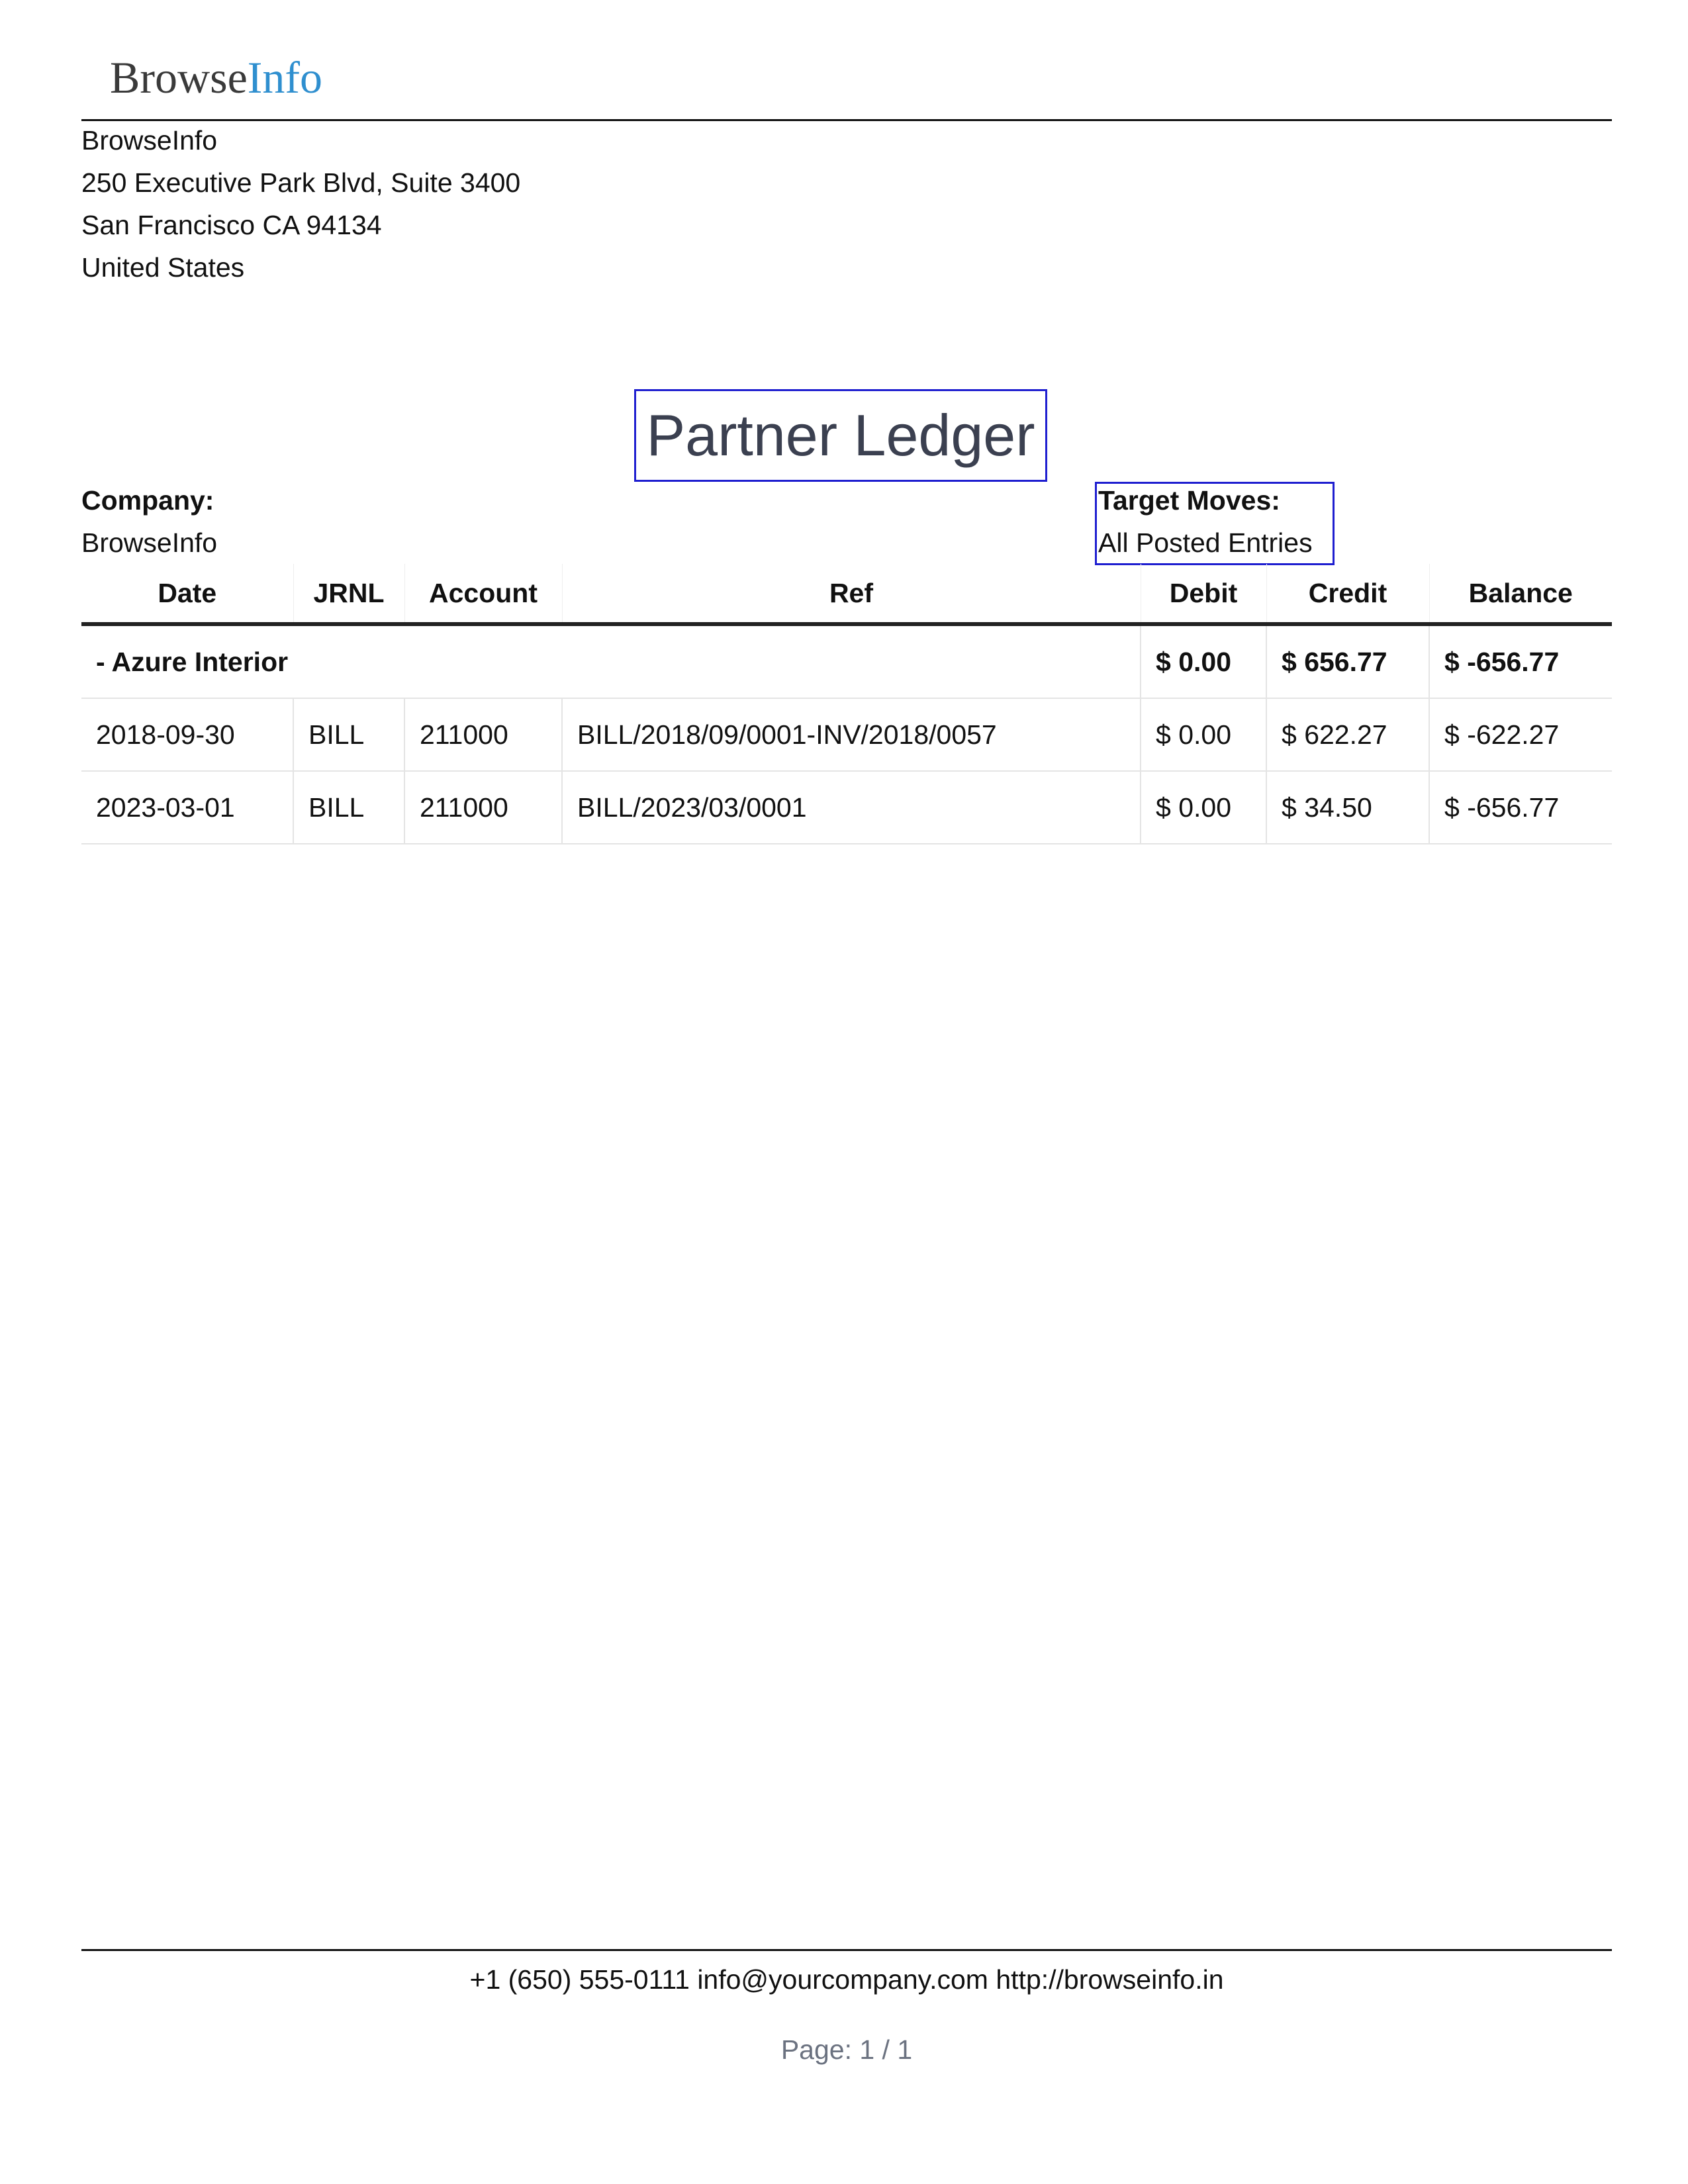 The width and height of the screenshot is (1688, 2184). Describe the element at coordinates (179, 77) in the screenshot. I see `logo-text-browse: Browse` at that location.